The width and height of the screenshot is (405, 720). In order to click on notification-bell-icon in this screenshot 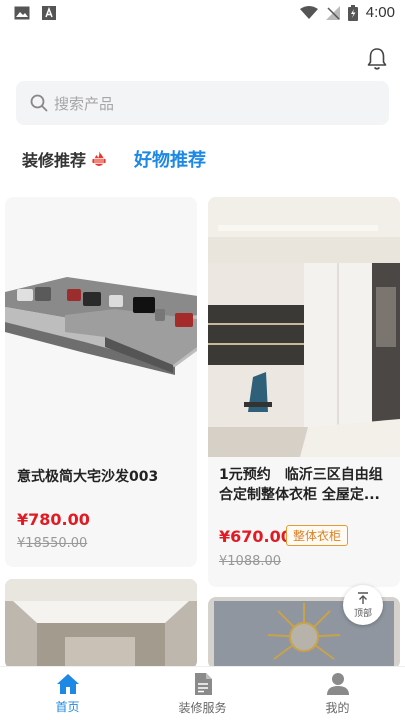, I will do `click(377, 59)`.